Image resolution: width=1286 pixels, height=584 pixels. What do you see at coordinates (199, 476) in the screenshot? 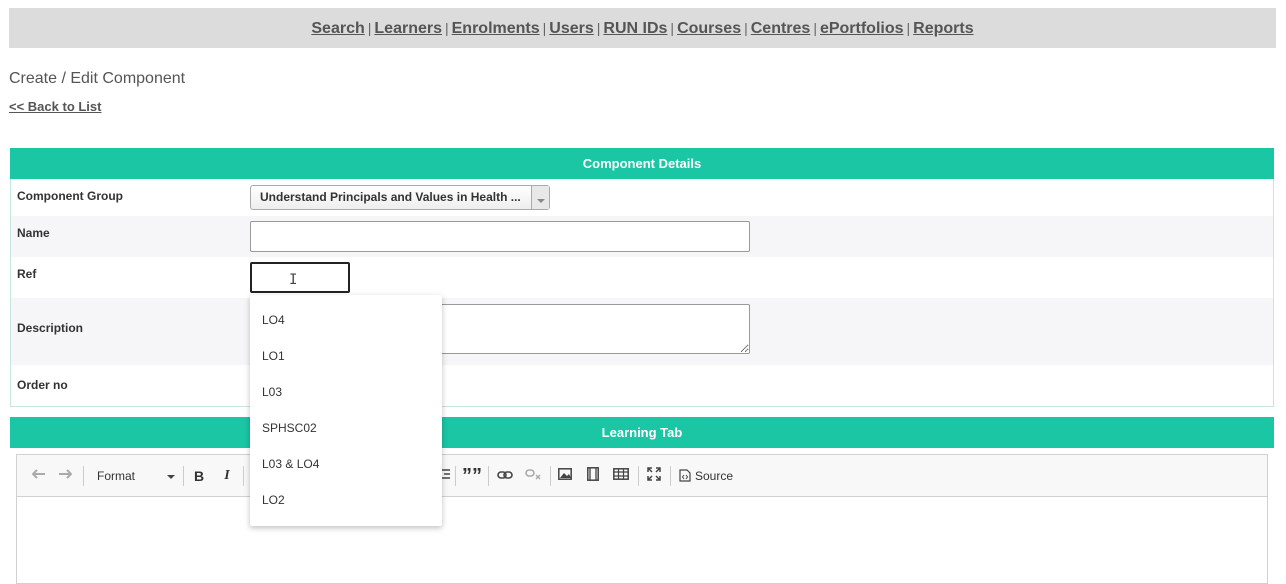
I see `bold-button: B` at bounding box center [199, 476].